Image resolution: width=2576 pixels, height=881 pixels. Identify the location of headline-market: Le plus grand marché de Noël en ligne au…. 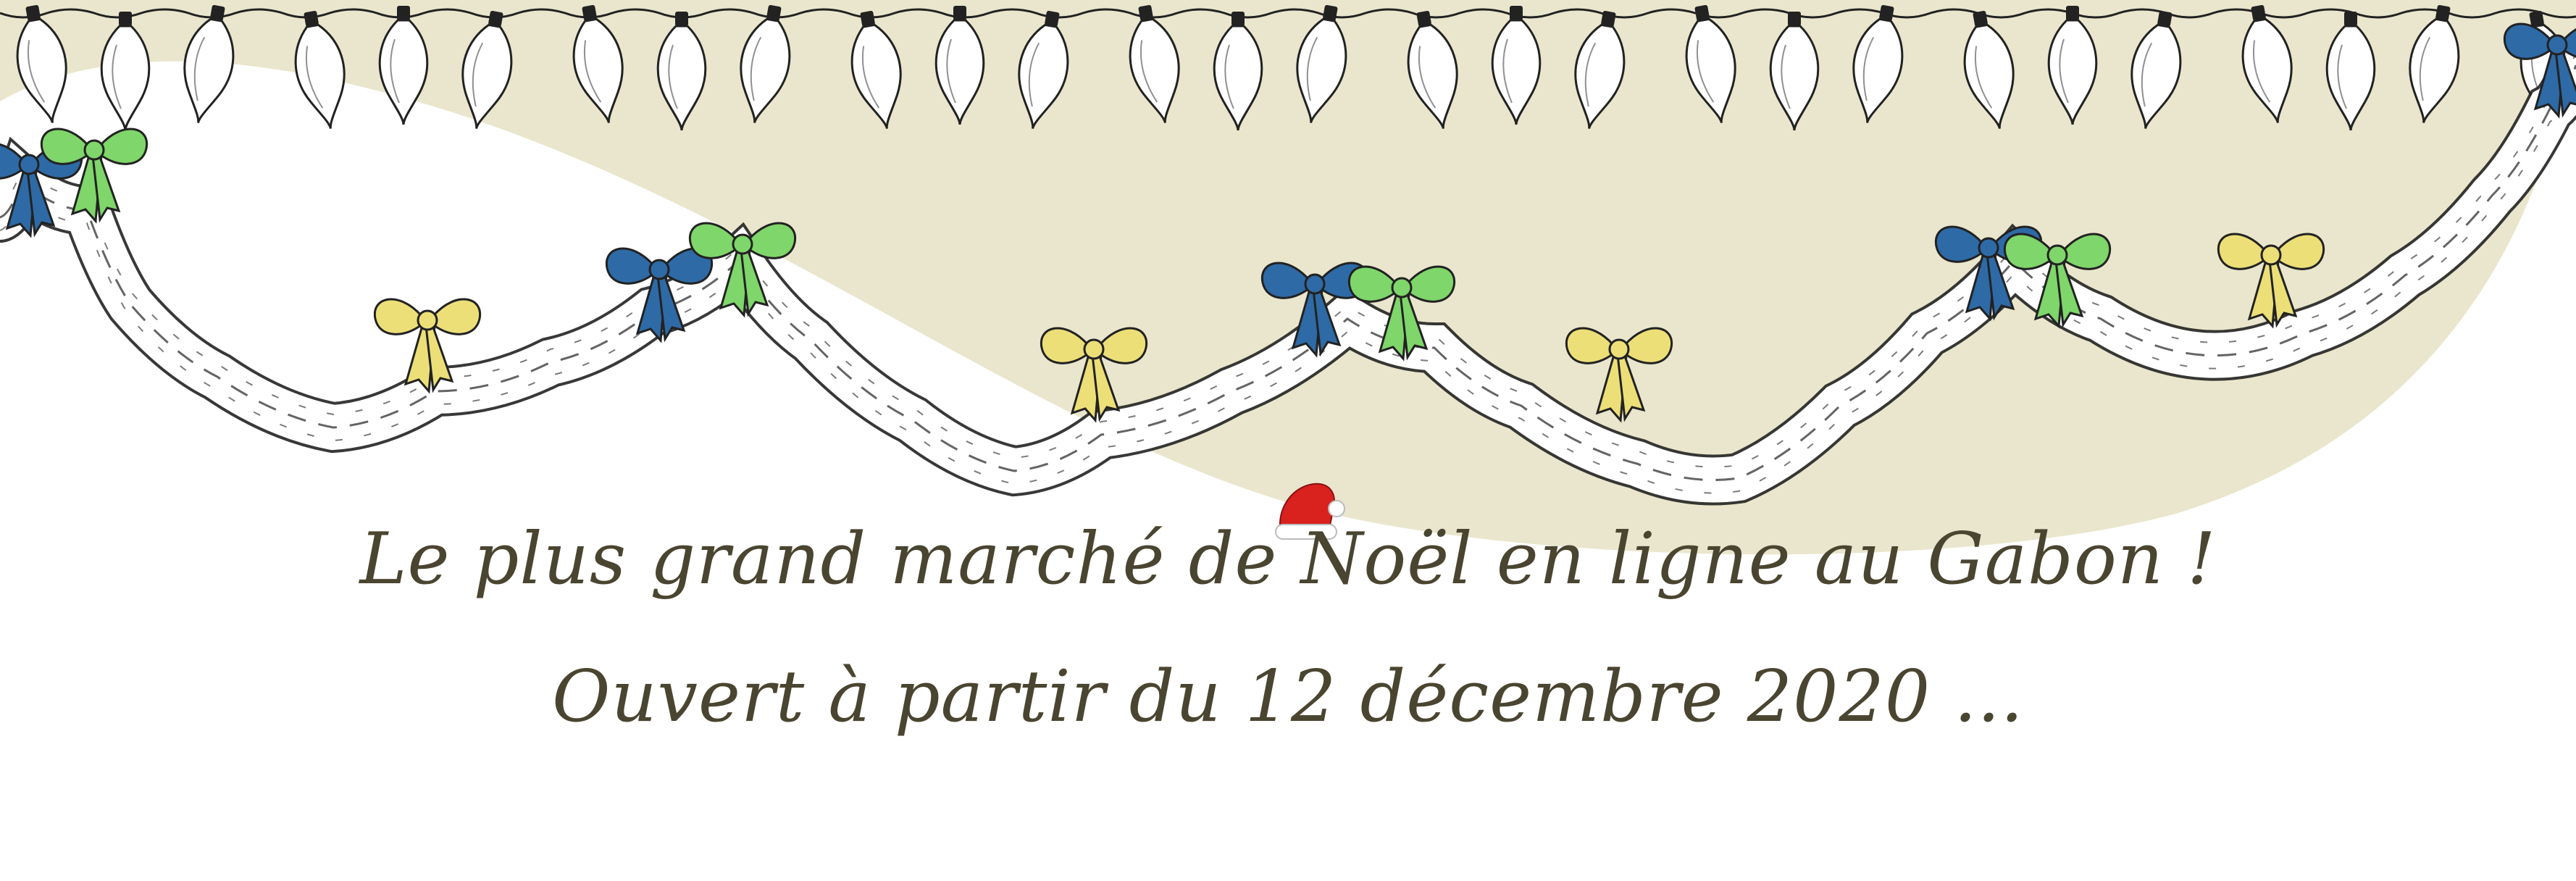
(1288, 559).